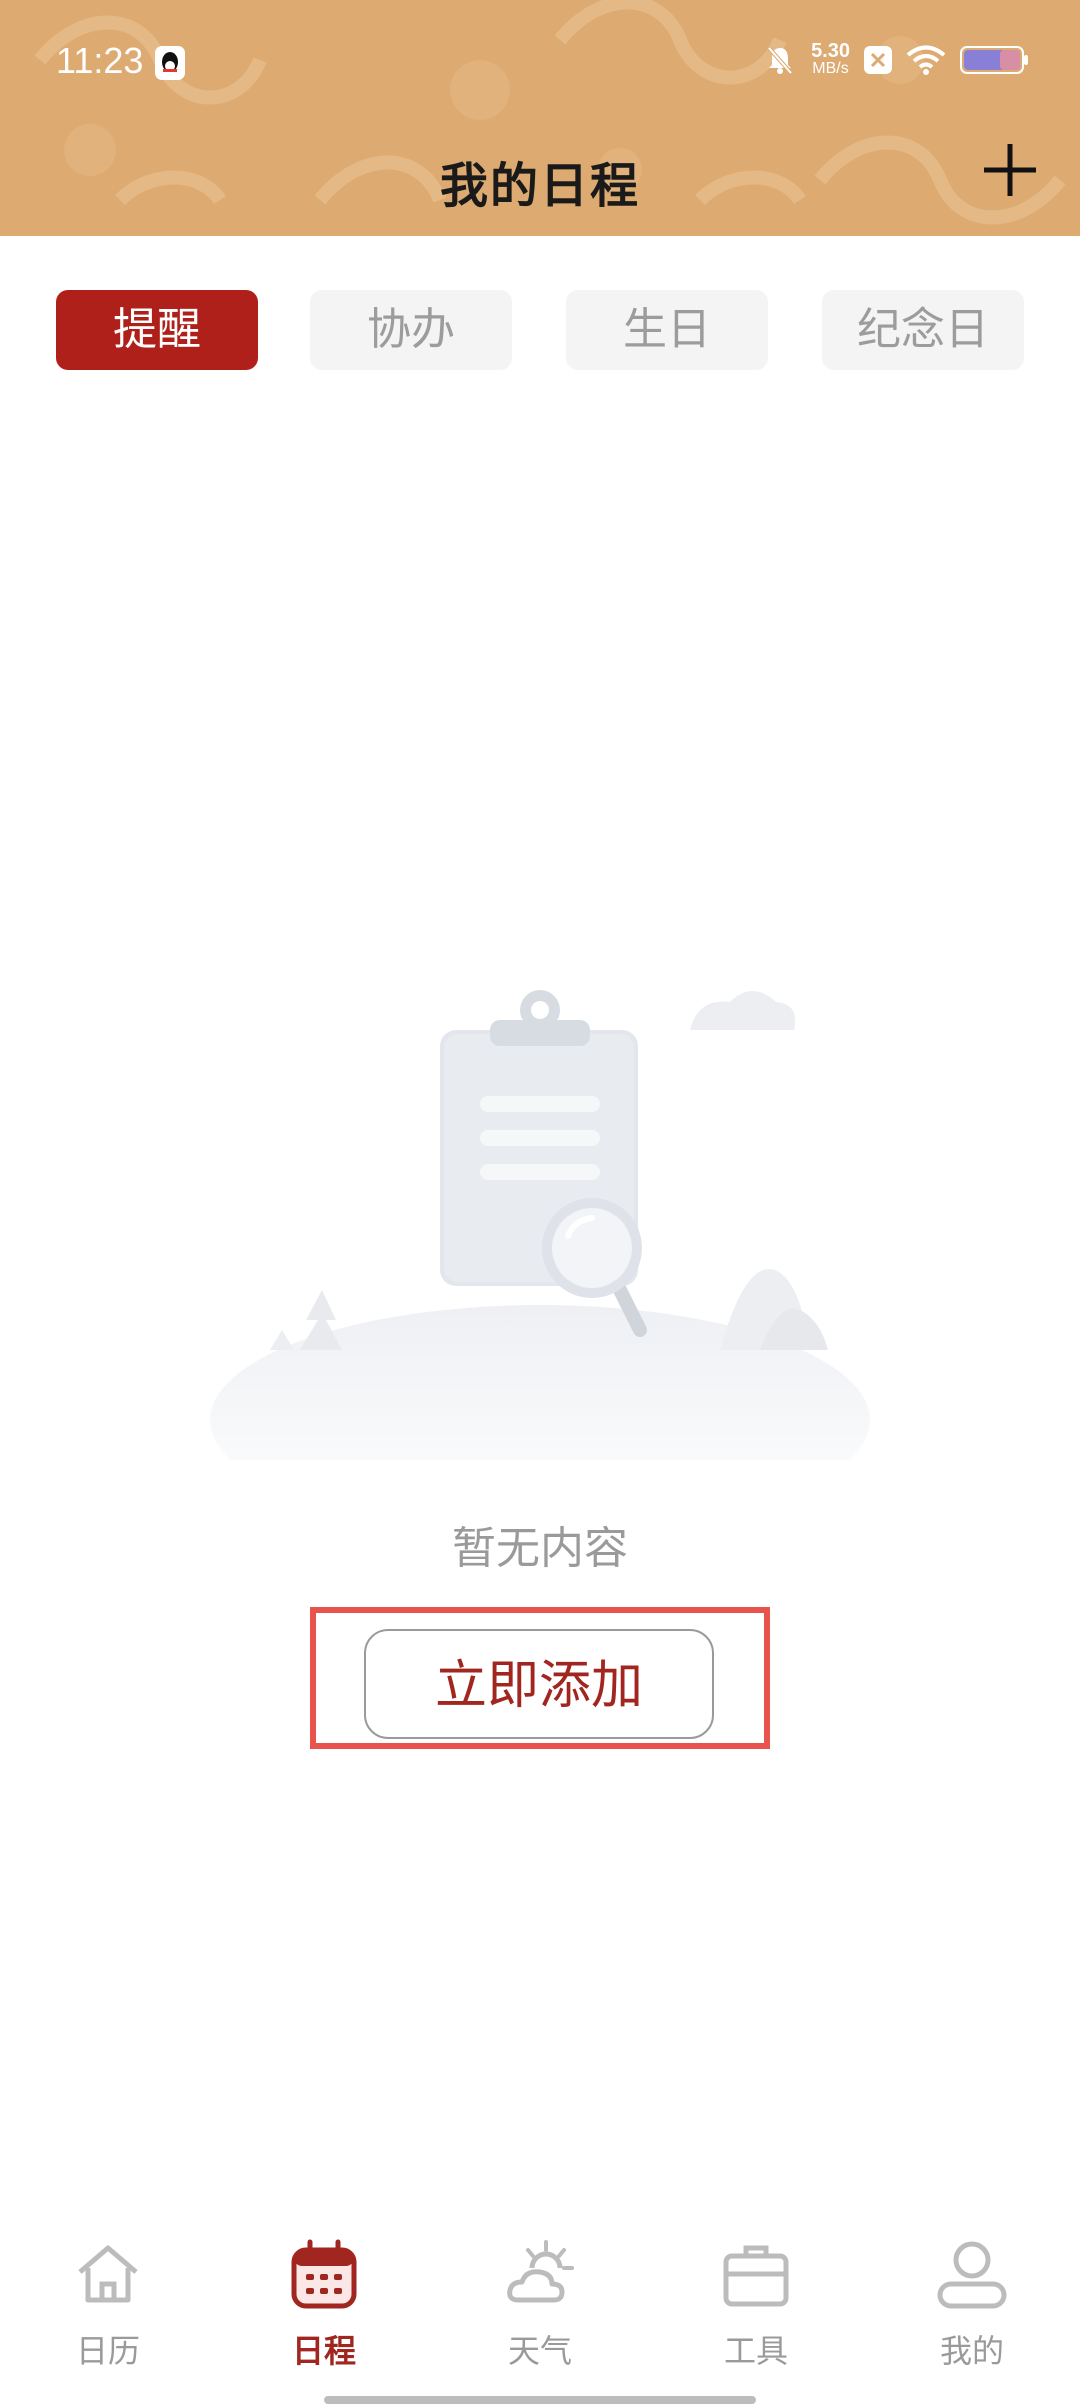 Image resolution: width=1080 pixels, height=2408 pixels. I want to click on nav-item-weather: 天气, so click(540, 2297).